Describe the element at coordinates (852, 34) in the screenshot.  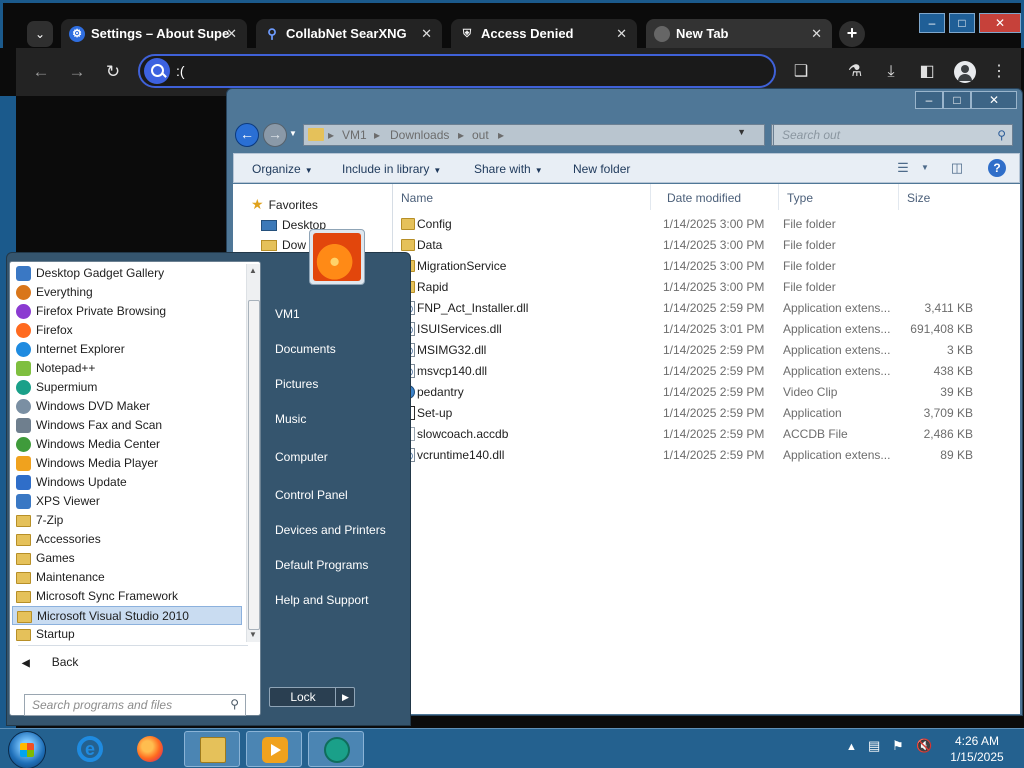
I see `new-tab-button: +` at that location.